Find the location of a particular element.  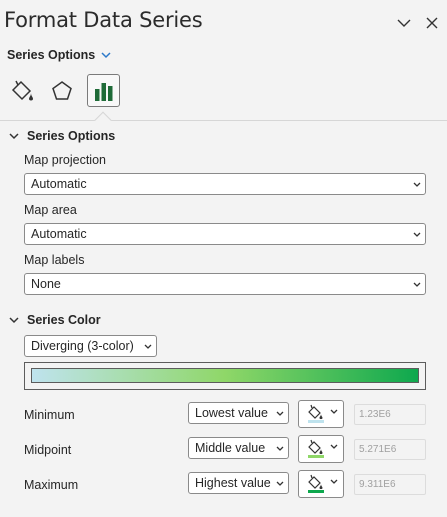

midpoint-color-picker is located at coordinates (321, 449).